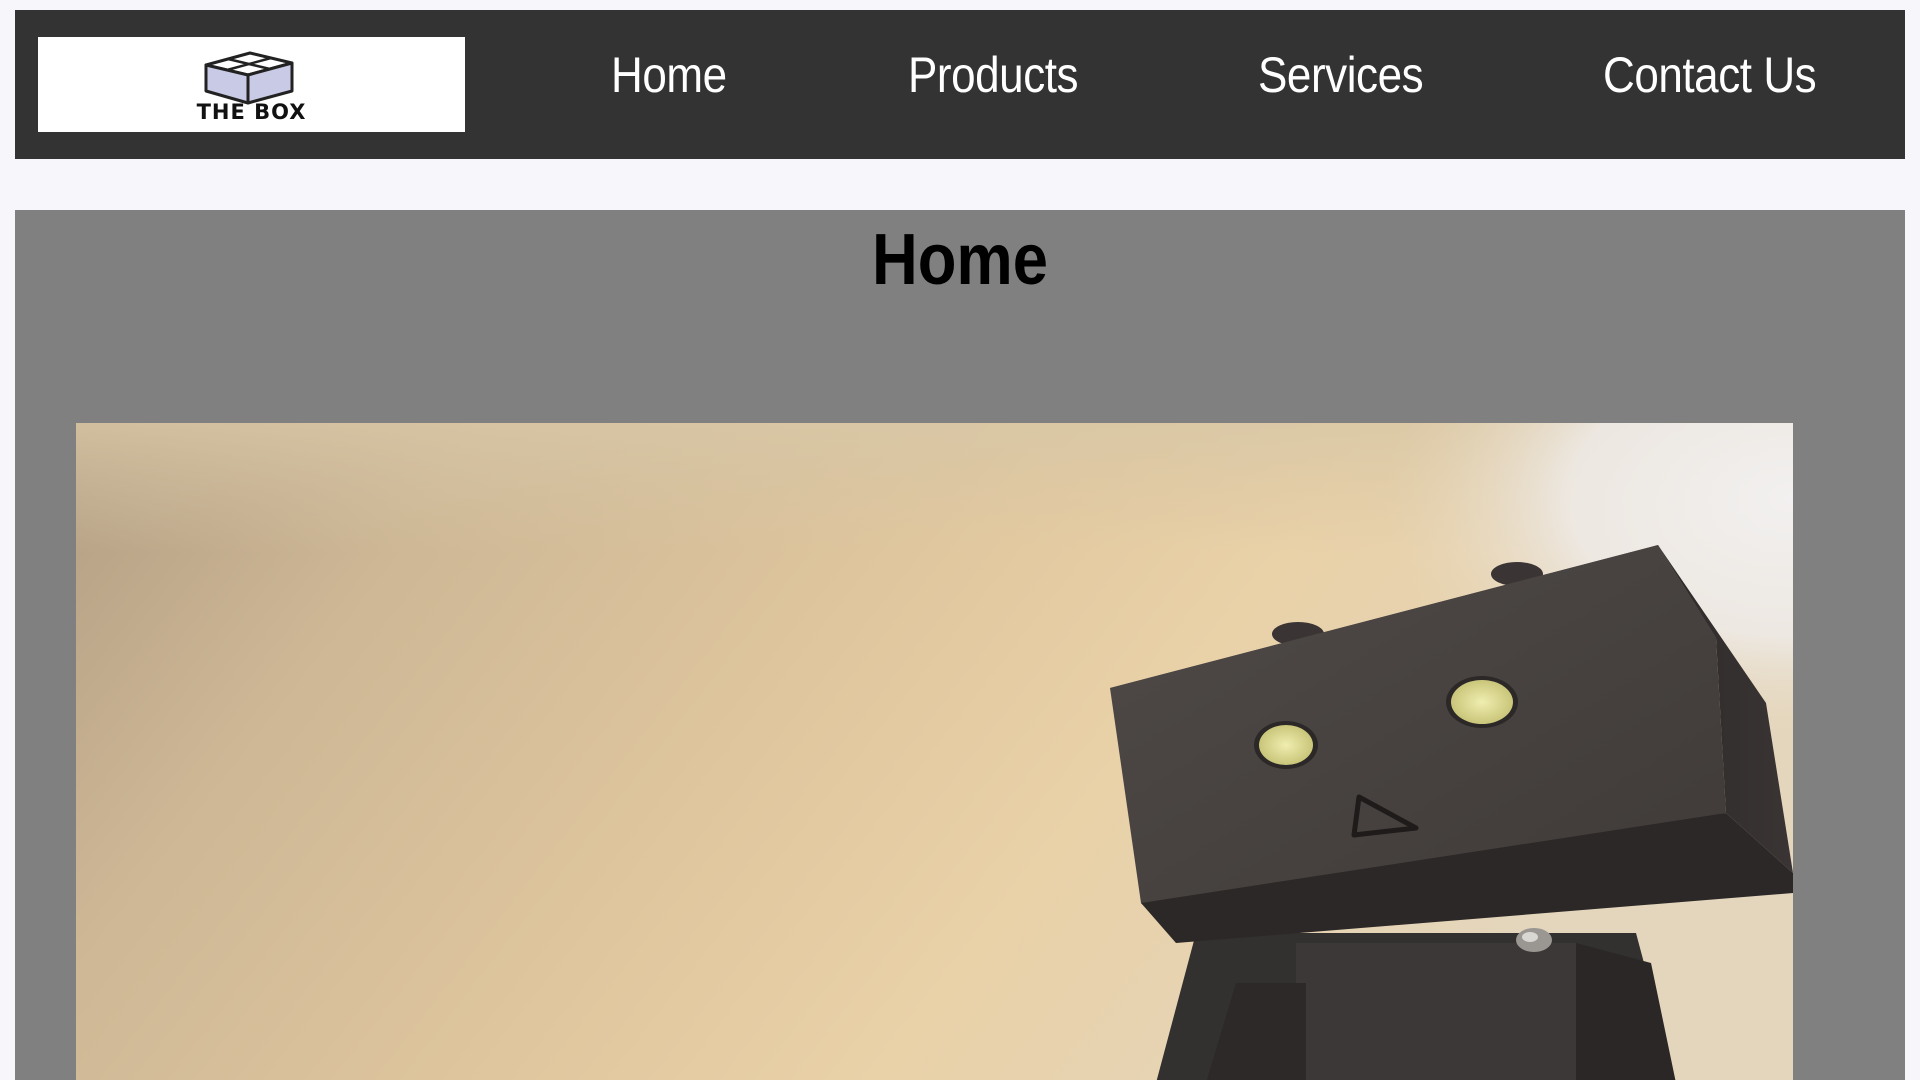 The height and width of the screenshot is (1080, 1920). What do you see at coordinates (1341, 75) in the screenshot?
I see `nav-services: Services` at bounding box center [1341, 75].